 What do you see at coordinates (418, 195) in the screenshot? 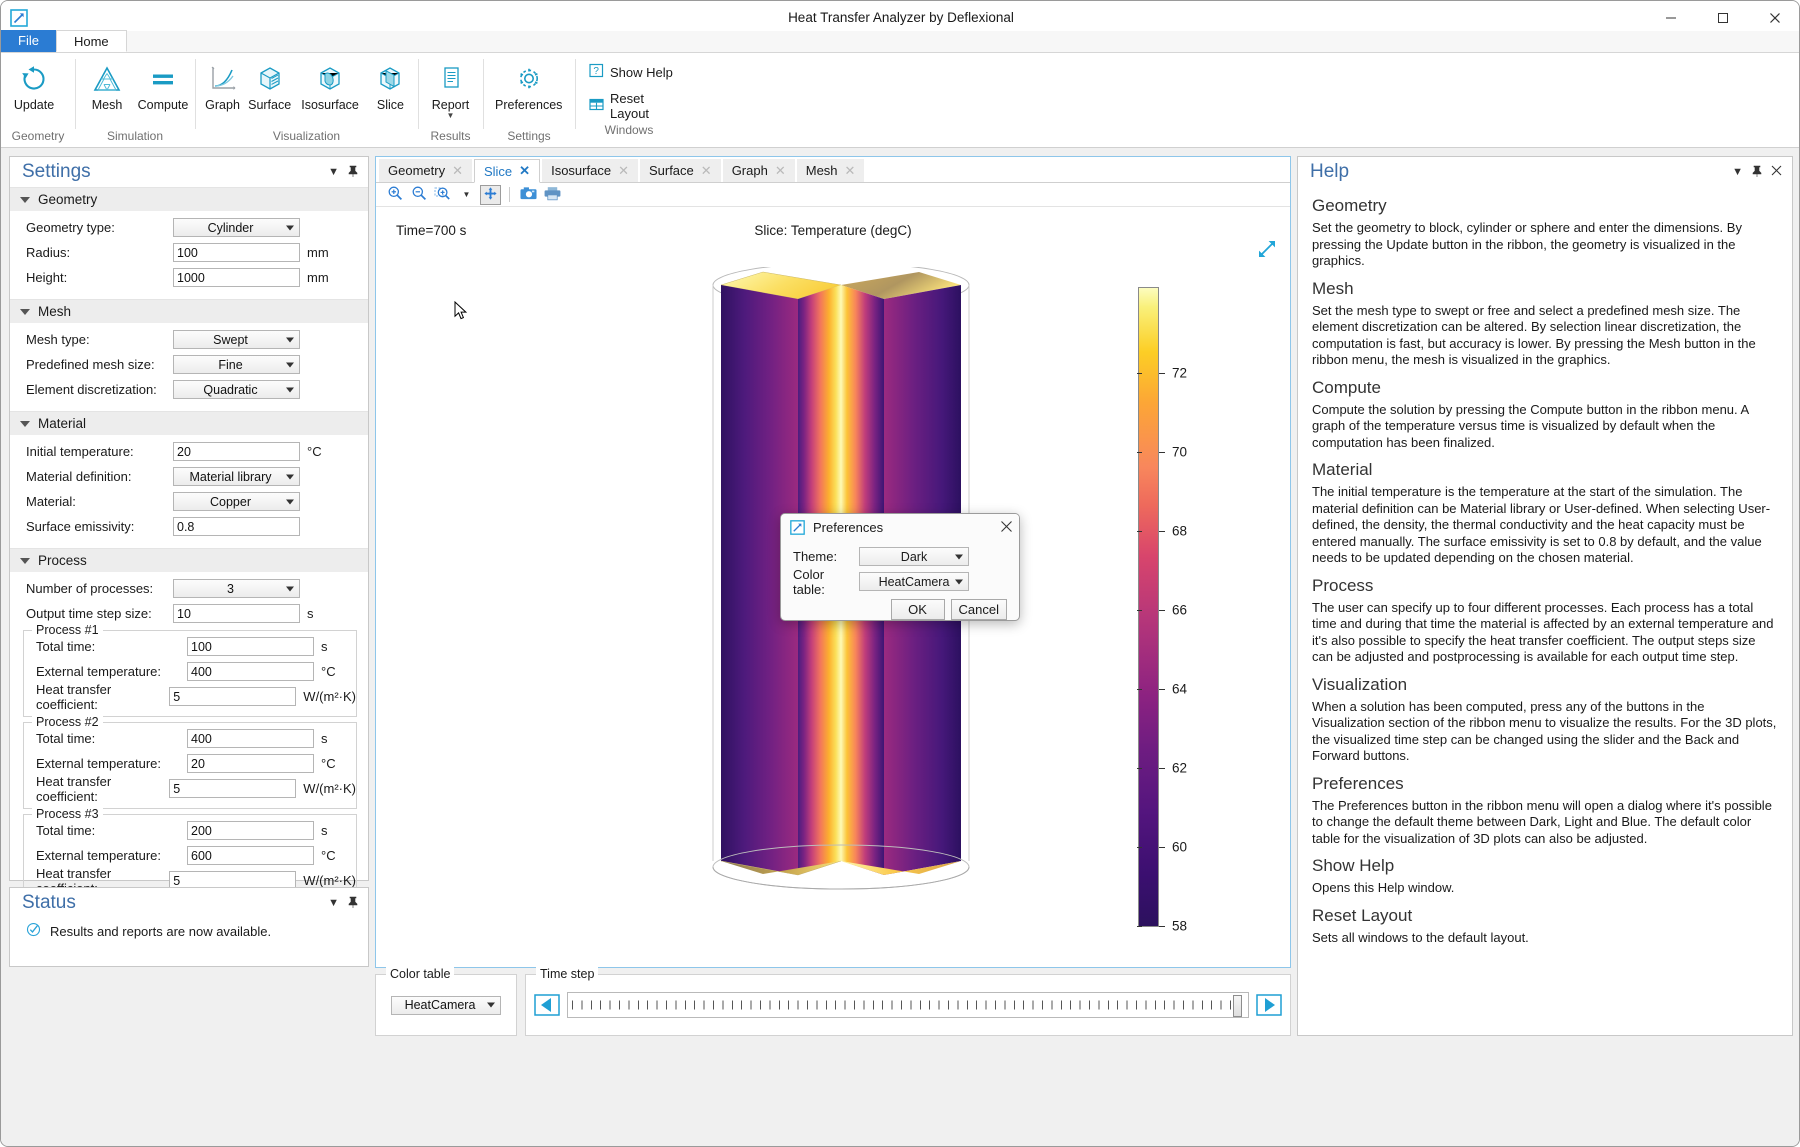
I see `zoom-out-button` at bounding box center [418, 195].